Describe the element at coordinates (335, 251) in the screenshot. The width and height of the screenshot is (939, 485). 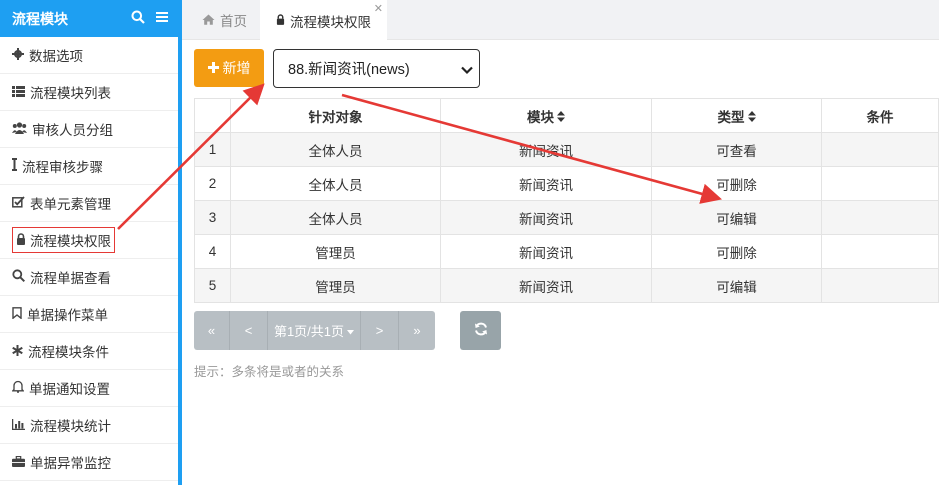
I see `cell-target: 管理员` at that location.